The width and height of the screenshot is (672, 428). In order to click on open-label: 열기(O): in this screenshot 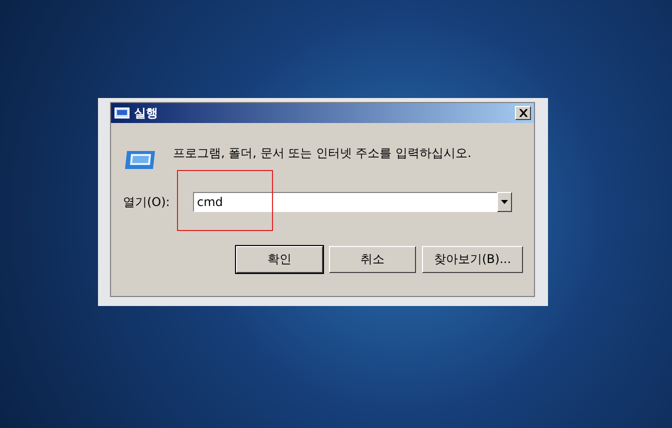, I will do `click(147, 202)`.